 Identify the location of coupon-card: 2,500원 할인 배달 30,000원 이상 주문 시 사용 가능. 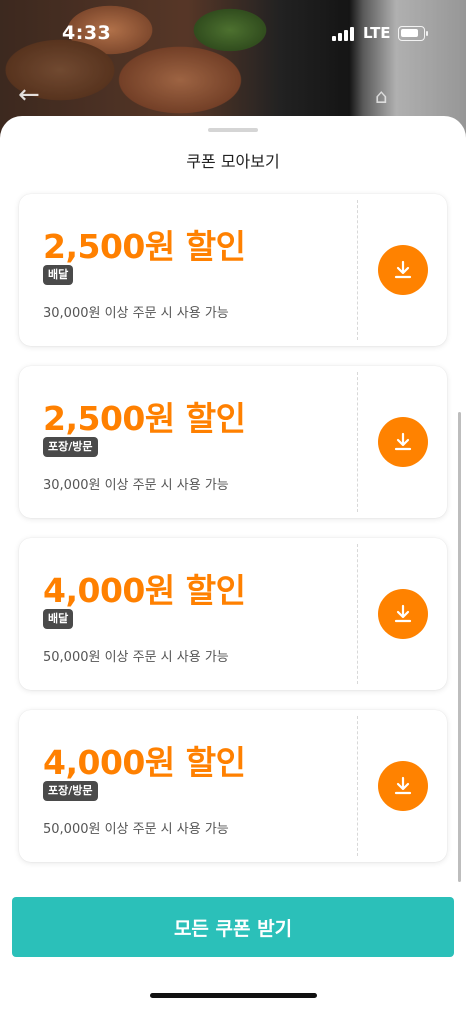
(233, 270).